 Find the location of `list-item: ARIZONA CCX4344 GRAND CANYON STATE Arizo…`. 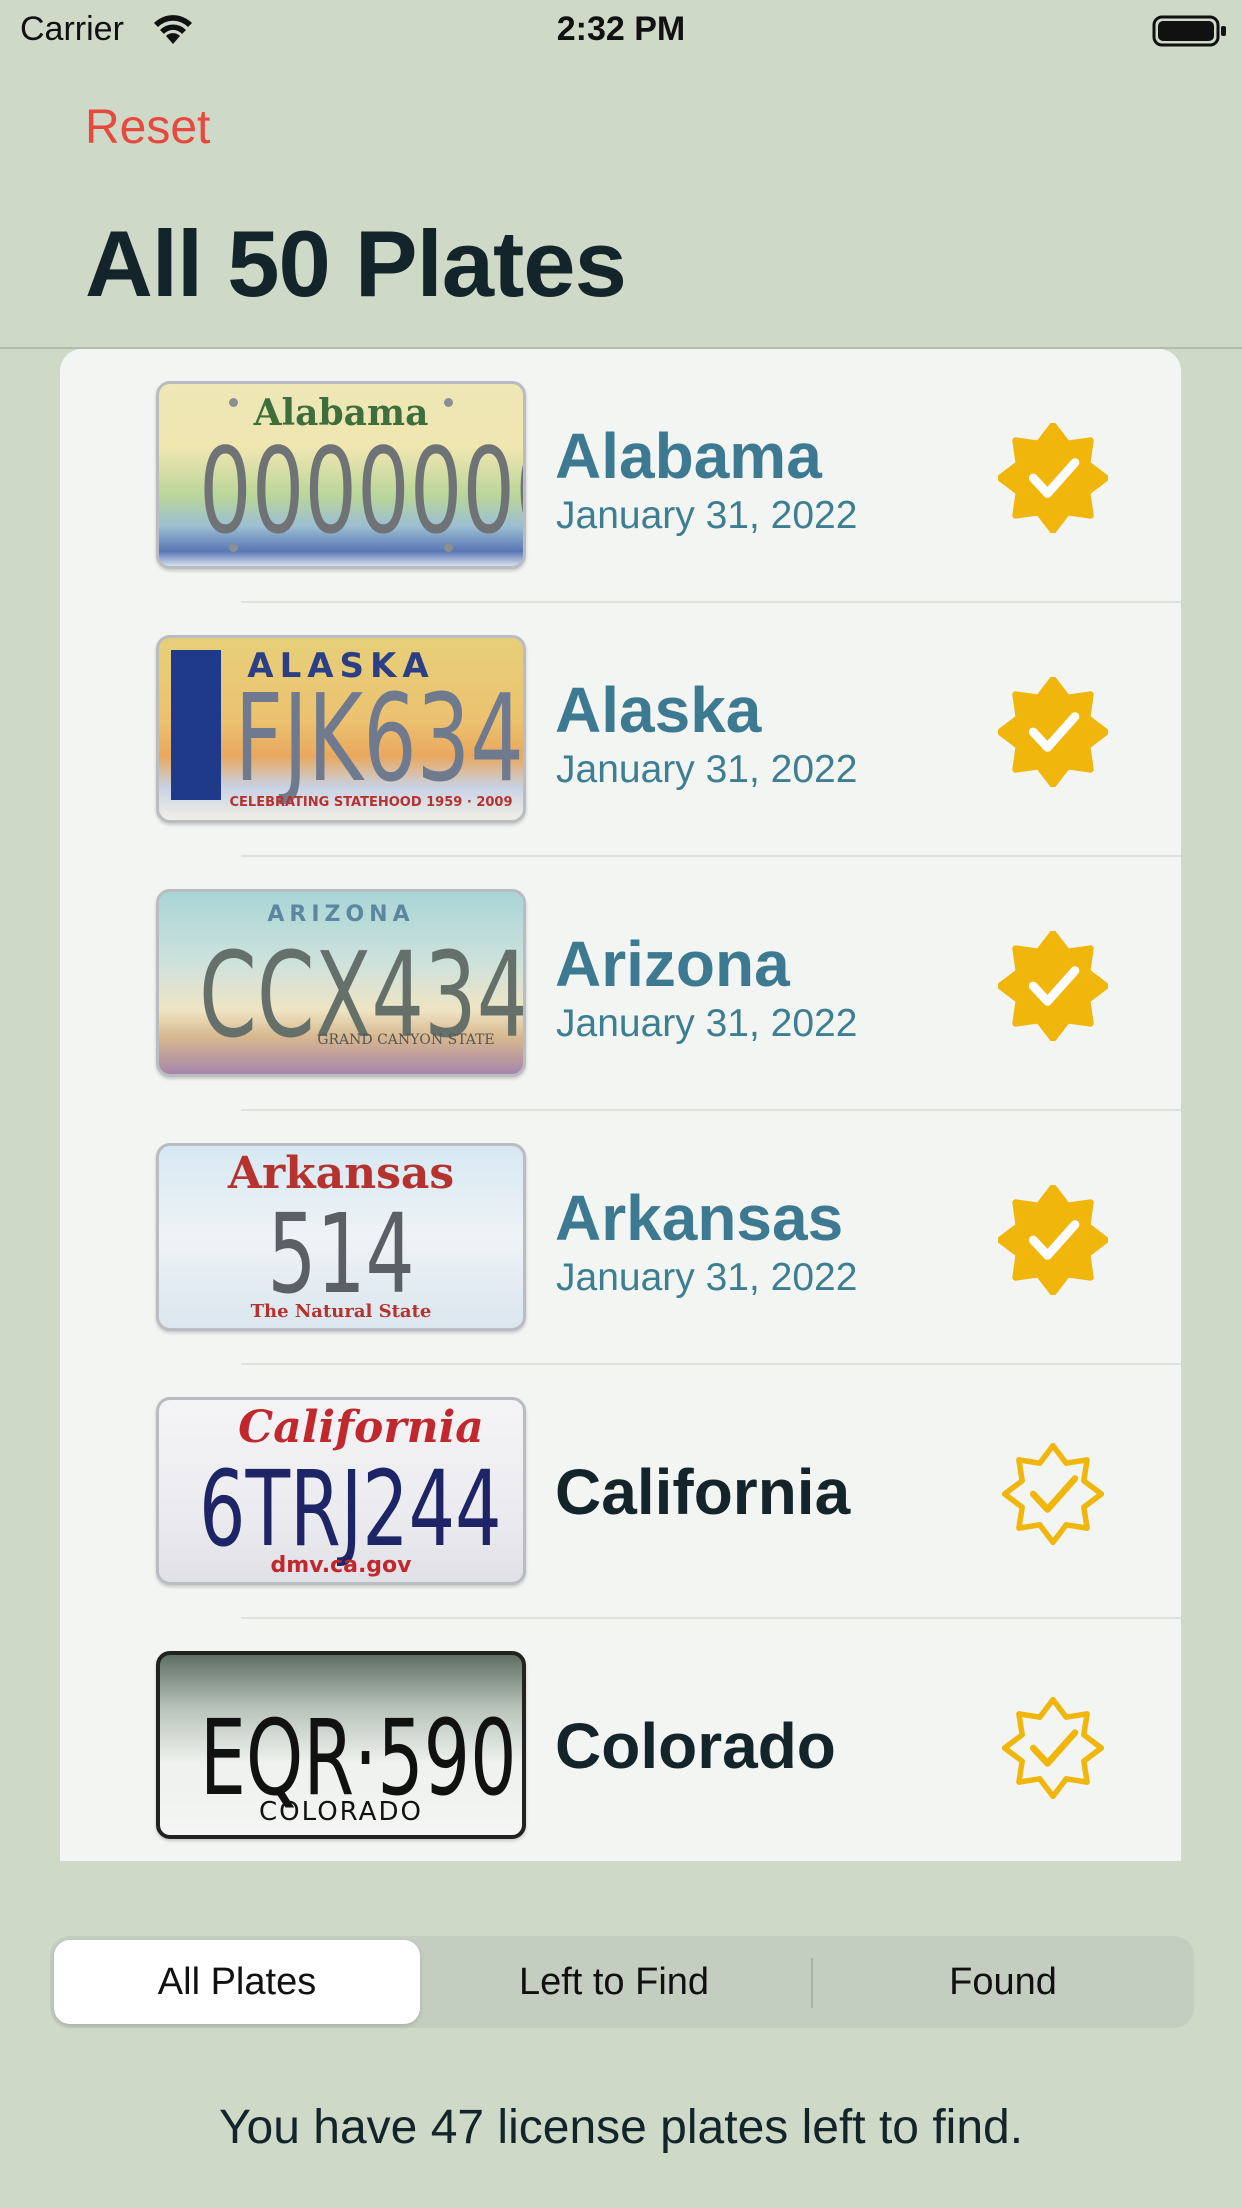

list-item: ARIZONA CCX4344 GRAND CANYON STATE Arizo… is located at coordinates (620, 984).